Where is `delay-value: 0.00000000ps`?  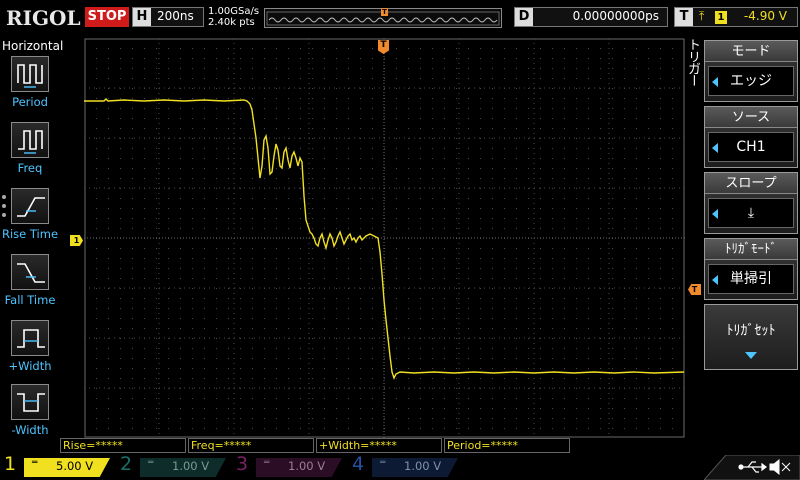
delay-value: 0.00000000ps is located at coordinates (615, 16).